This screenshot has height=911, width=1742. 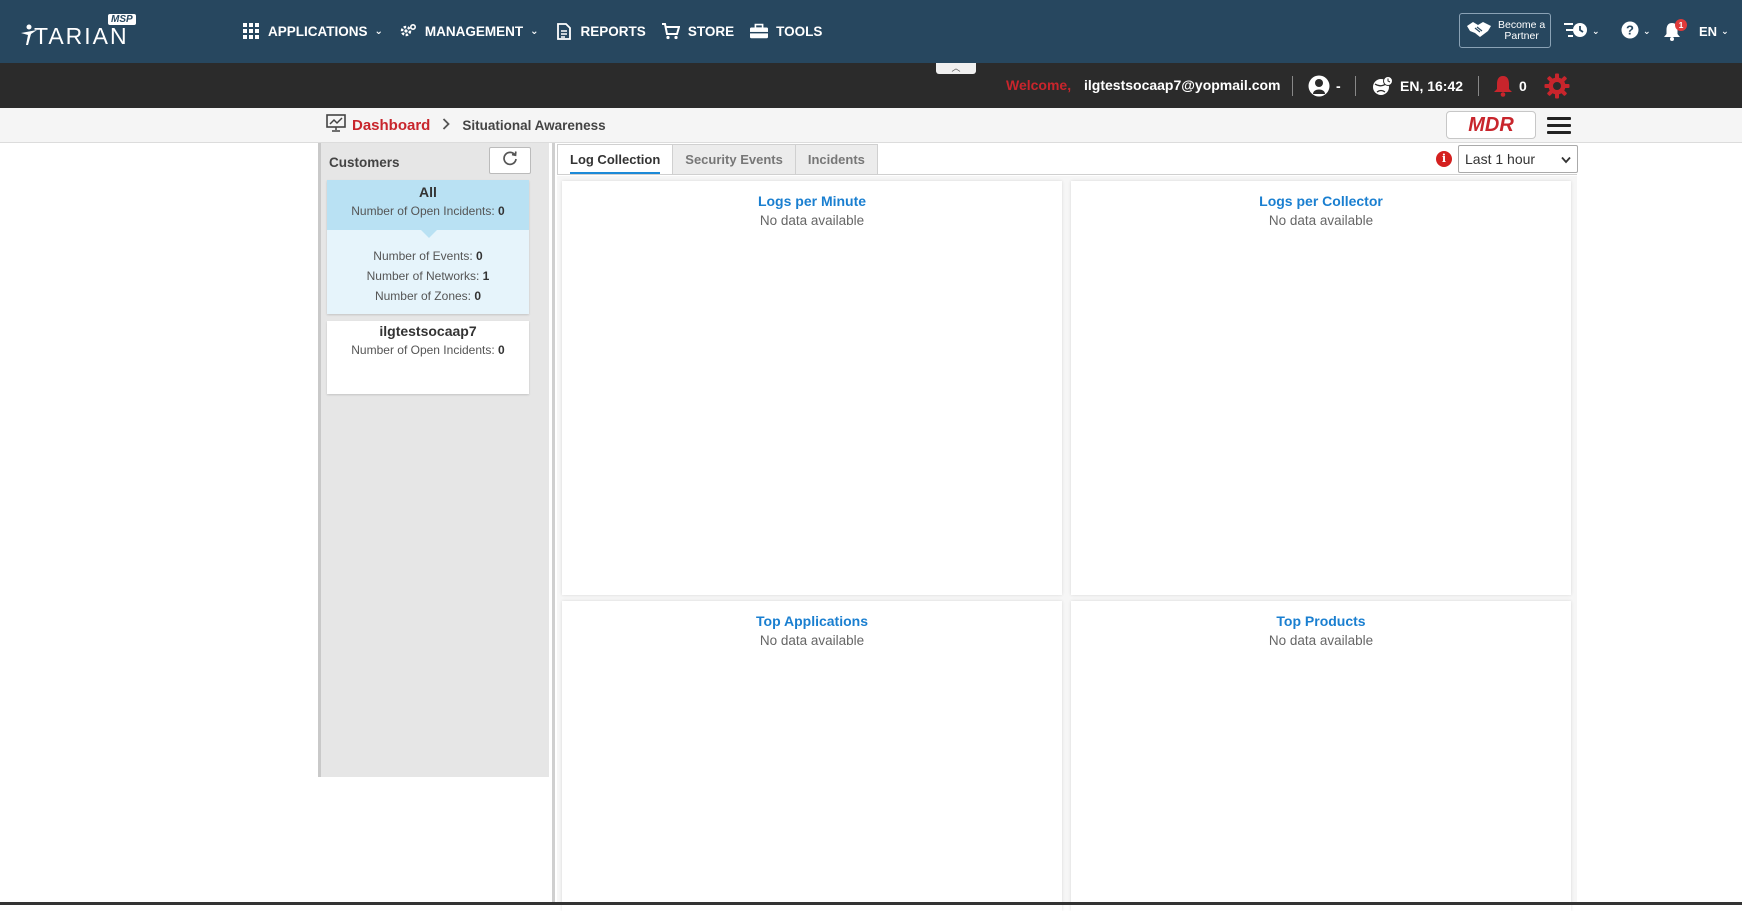 What do you see at coordinates (564, 31) in the screenshot?
I see `document-icon` at bounding box center [564, 31].